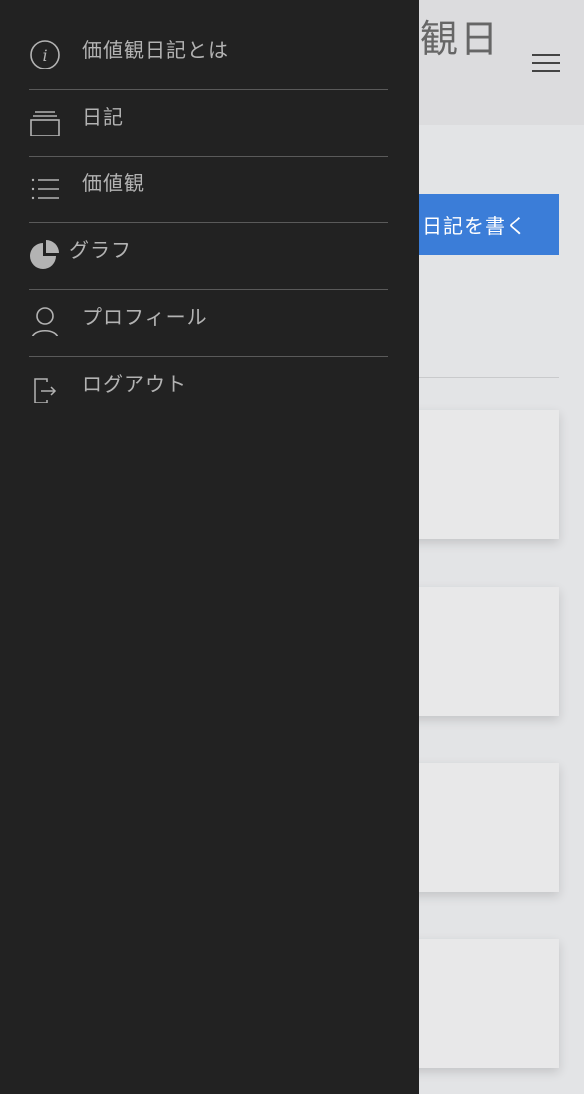  I want to click on person-icon, so click(45, 321).